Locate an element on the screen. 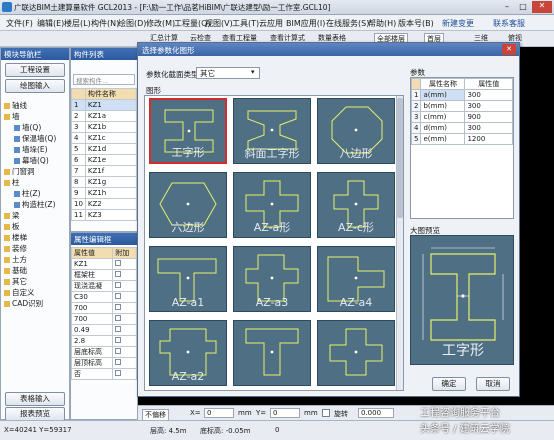  x-input: 0 is located at coordinates (219, 413).